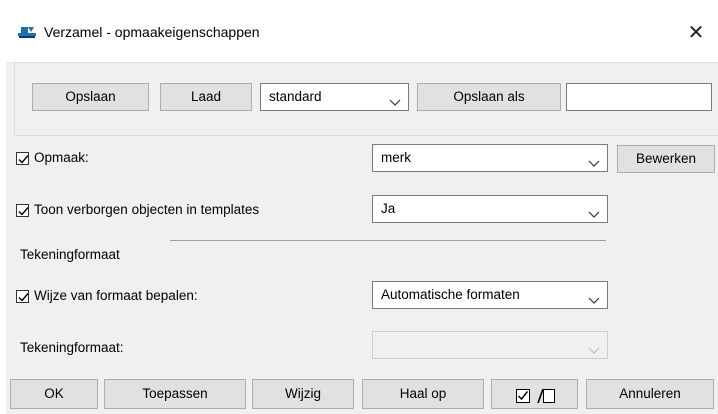 The width and height of the screenshot is (718, 414). What do you see at coordinates (388, 240) in the screenshot?
I see `section-divider` at bounding box center [388, 240].